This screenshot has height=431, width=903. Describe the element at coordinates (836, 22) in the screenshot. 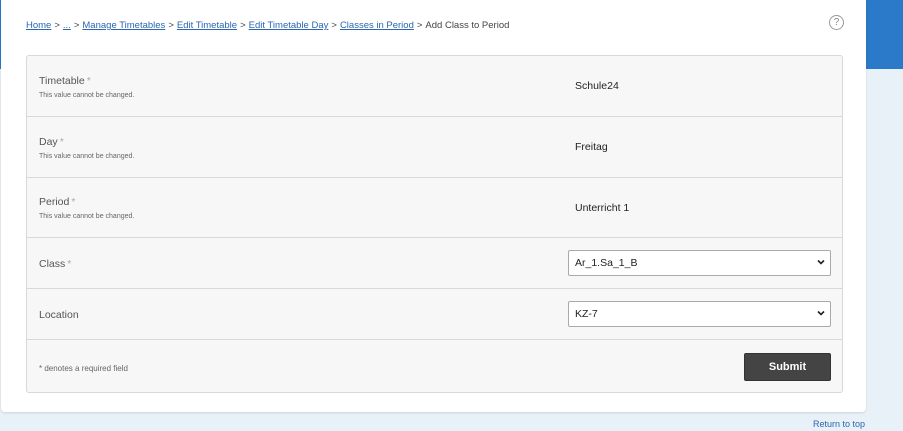

I see `help-icon: ?` at that location.